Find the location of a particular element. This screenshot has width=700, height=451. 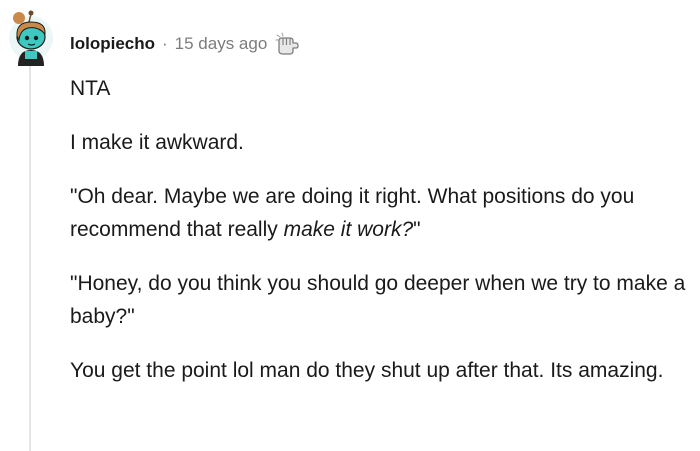

paragraph-text: " is located at coordinates (417, 229).